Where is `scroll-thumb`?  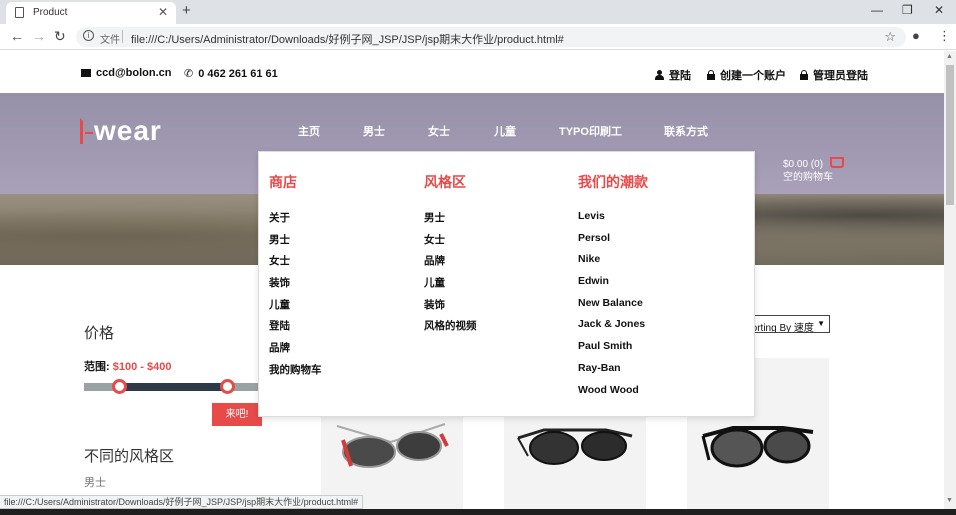
scroll-thumb is located at coordinates (950, 135).